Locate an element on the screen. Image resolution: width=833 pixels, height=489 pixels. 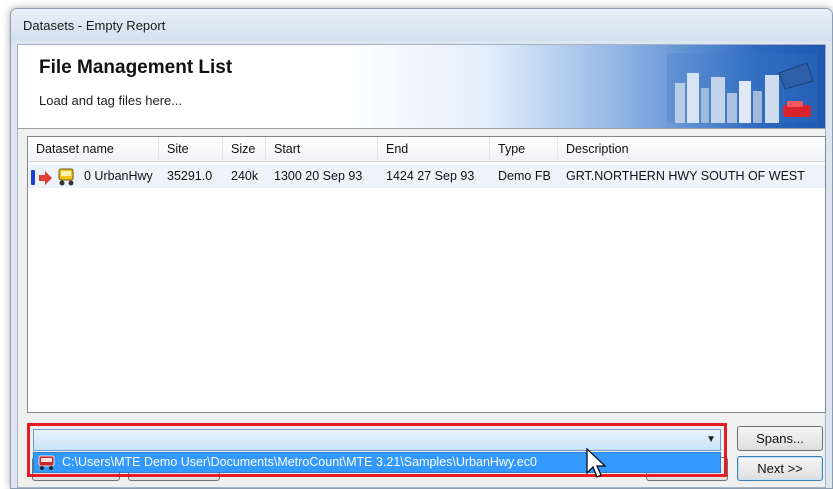
column-description: Description is located at coordinates (691, 149).